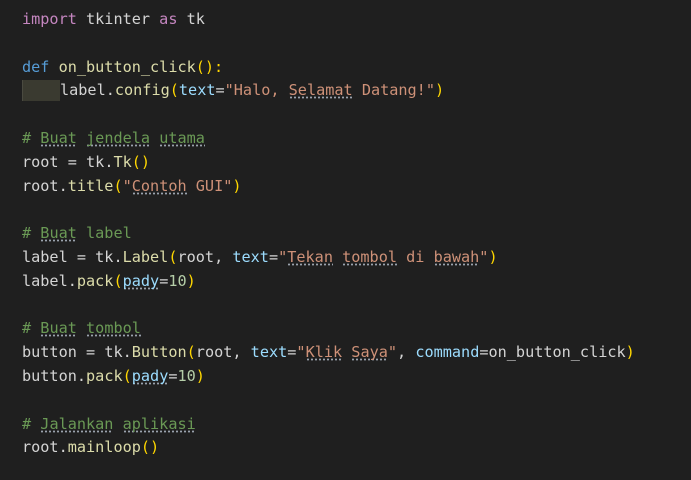 The width and height of the screenshot is (691, 480). What do you see at coordinates (159, 423) in the screenshot?
I see `spellcheck-token: aplikasi` at bounding box center [159, 423].